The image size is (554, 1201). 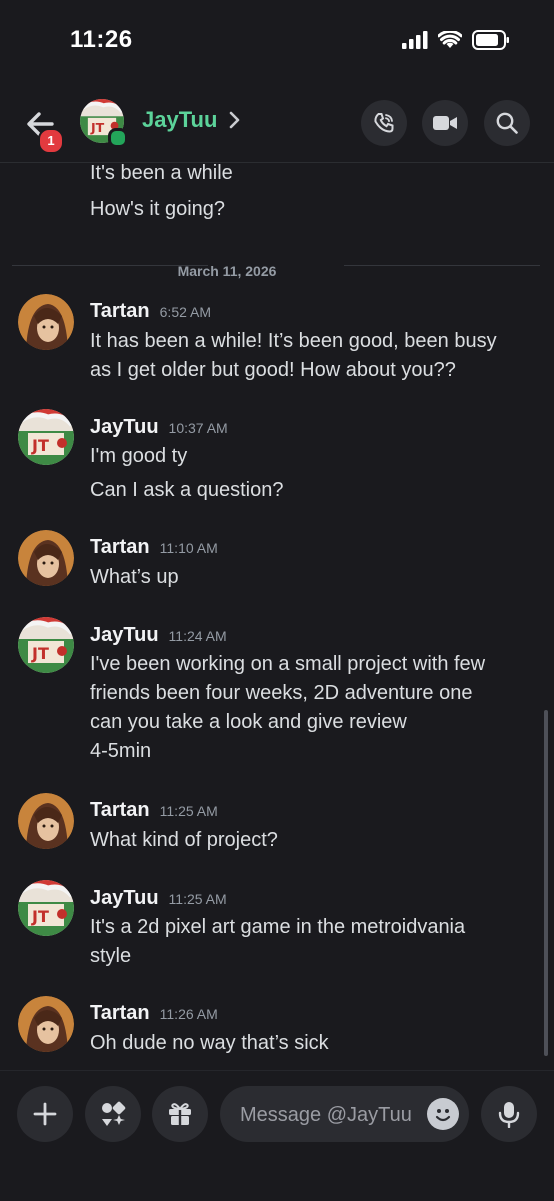 I want to click on message-text: What kind of project?, so click(x=184, y=840).